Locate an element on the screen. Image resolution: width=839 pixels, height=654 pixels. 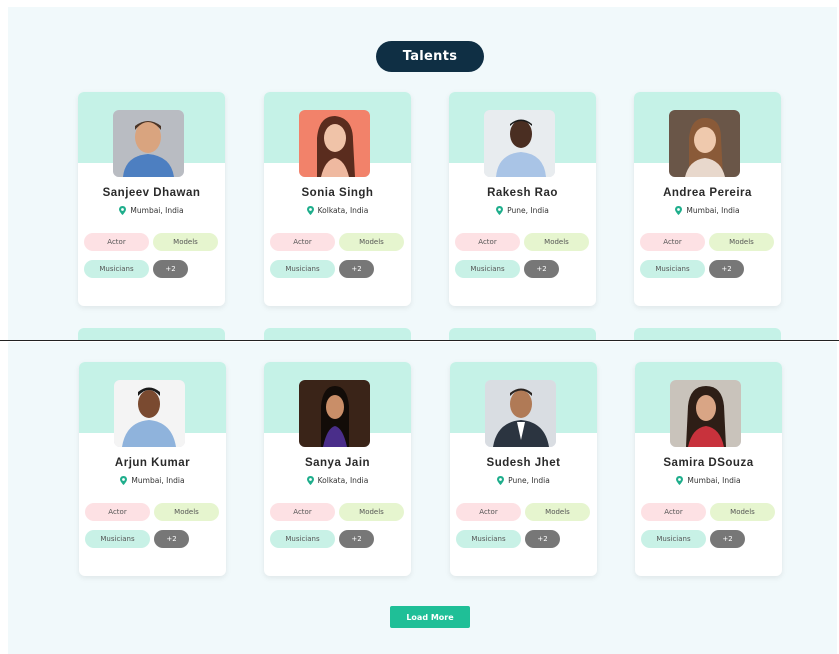
talent-name: Sanjeev Dhawan is located at coordinates (151, 193).